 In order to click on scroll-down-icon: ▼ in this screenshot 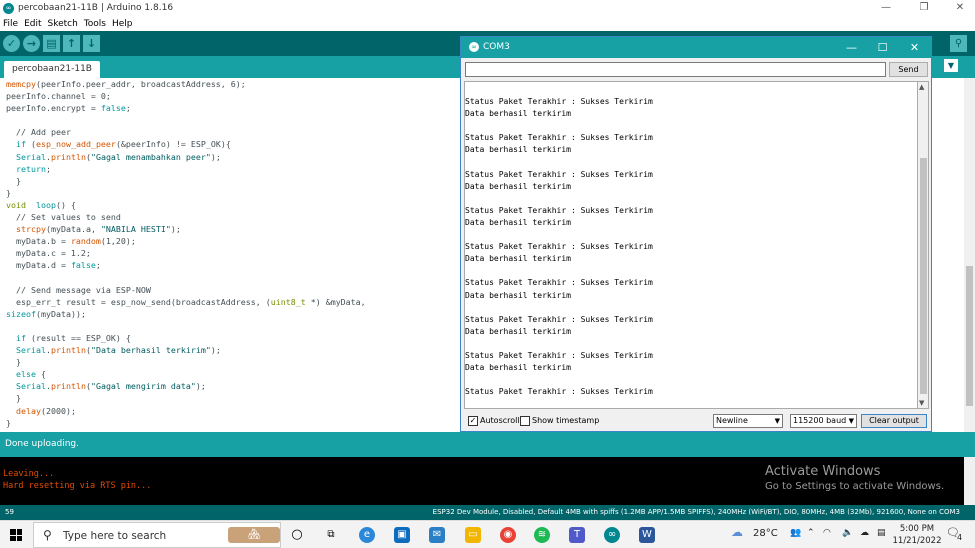, I will do `click(921, 403)`.